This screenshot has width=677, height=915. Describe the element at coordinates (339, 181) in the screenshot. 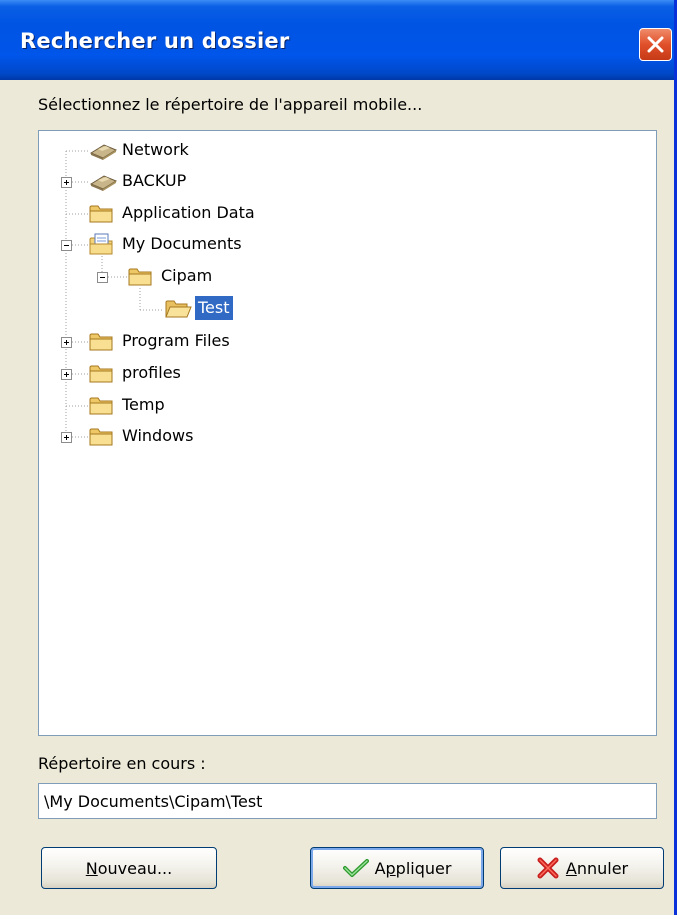

I see `tree-node-backup: BACKUP` at that location.